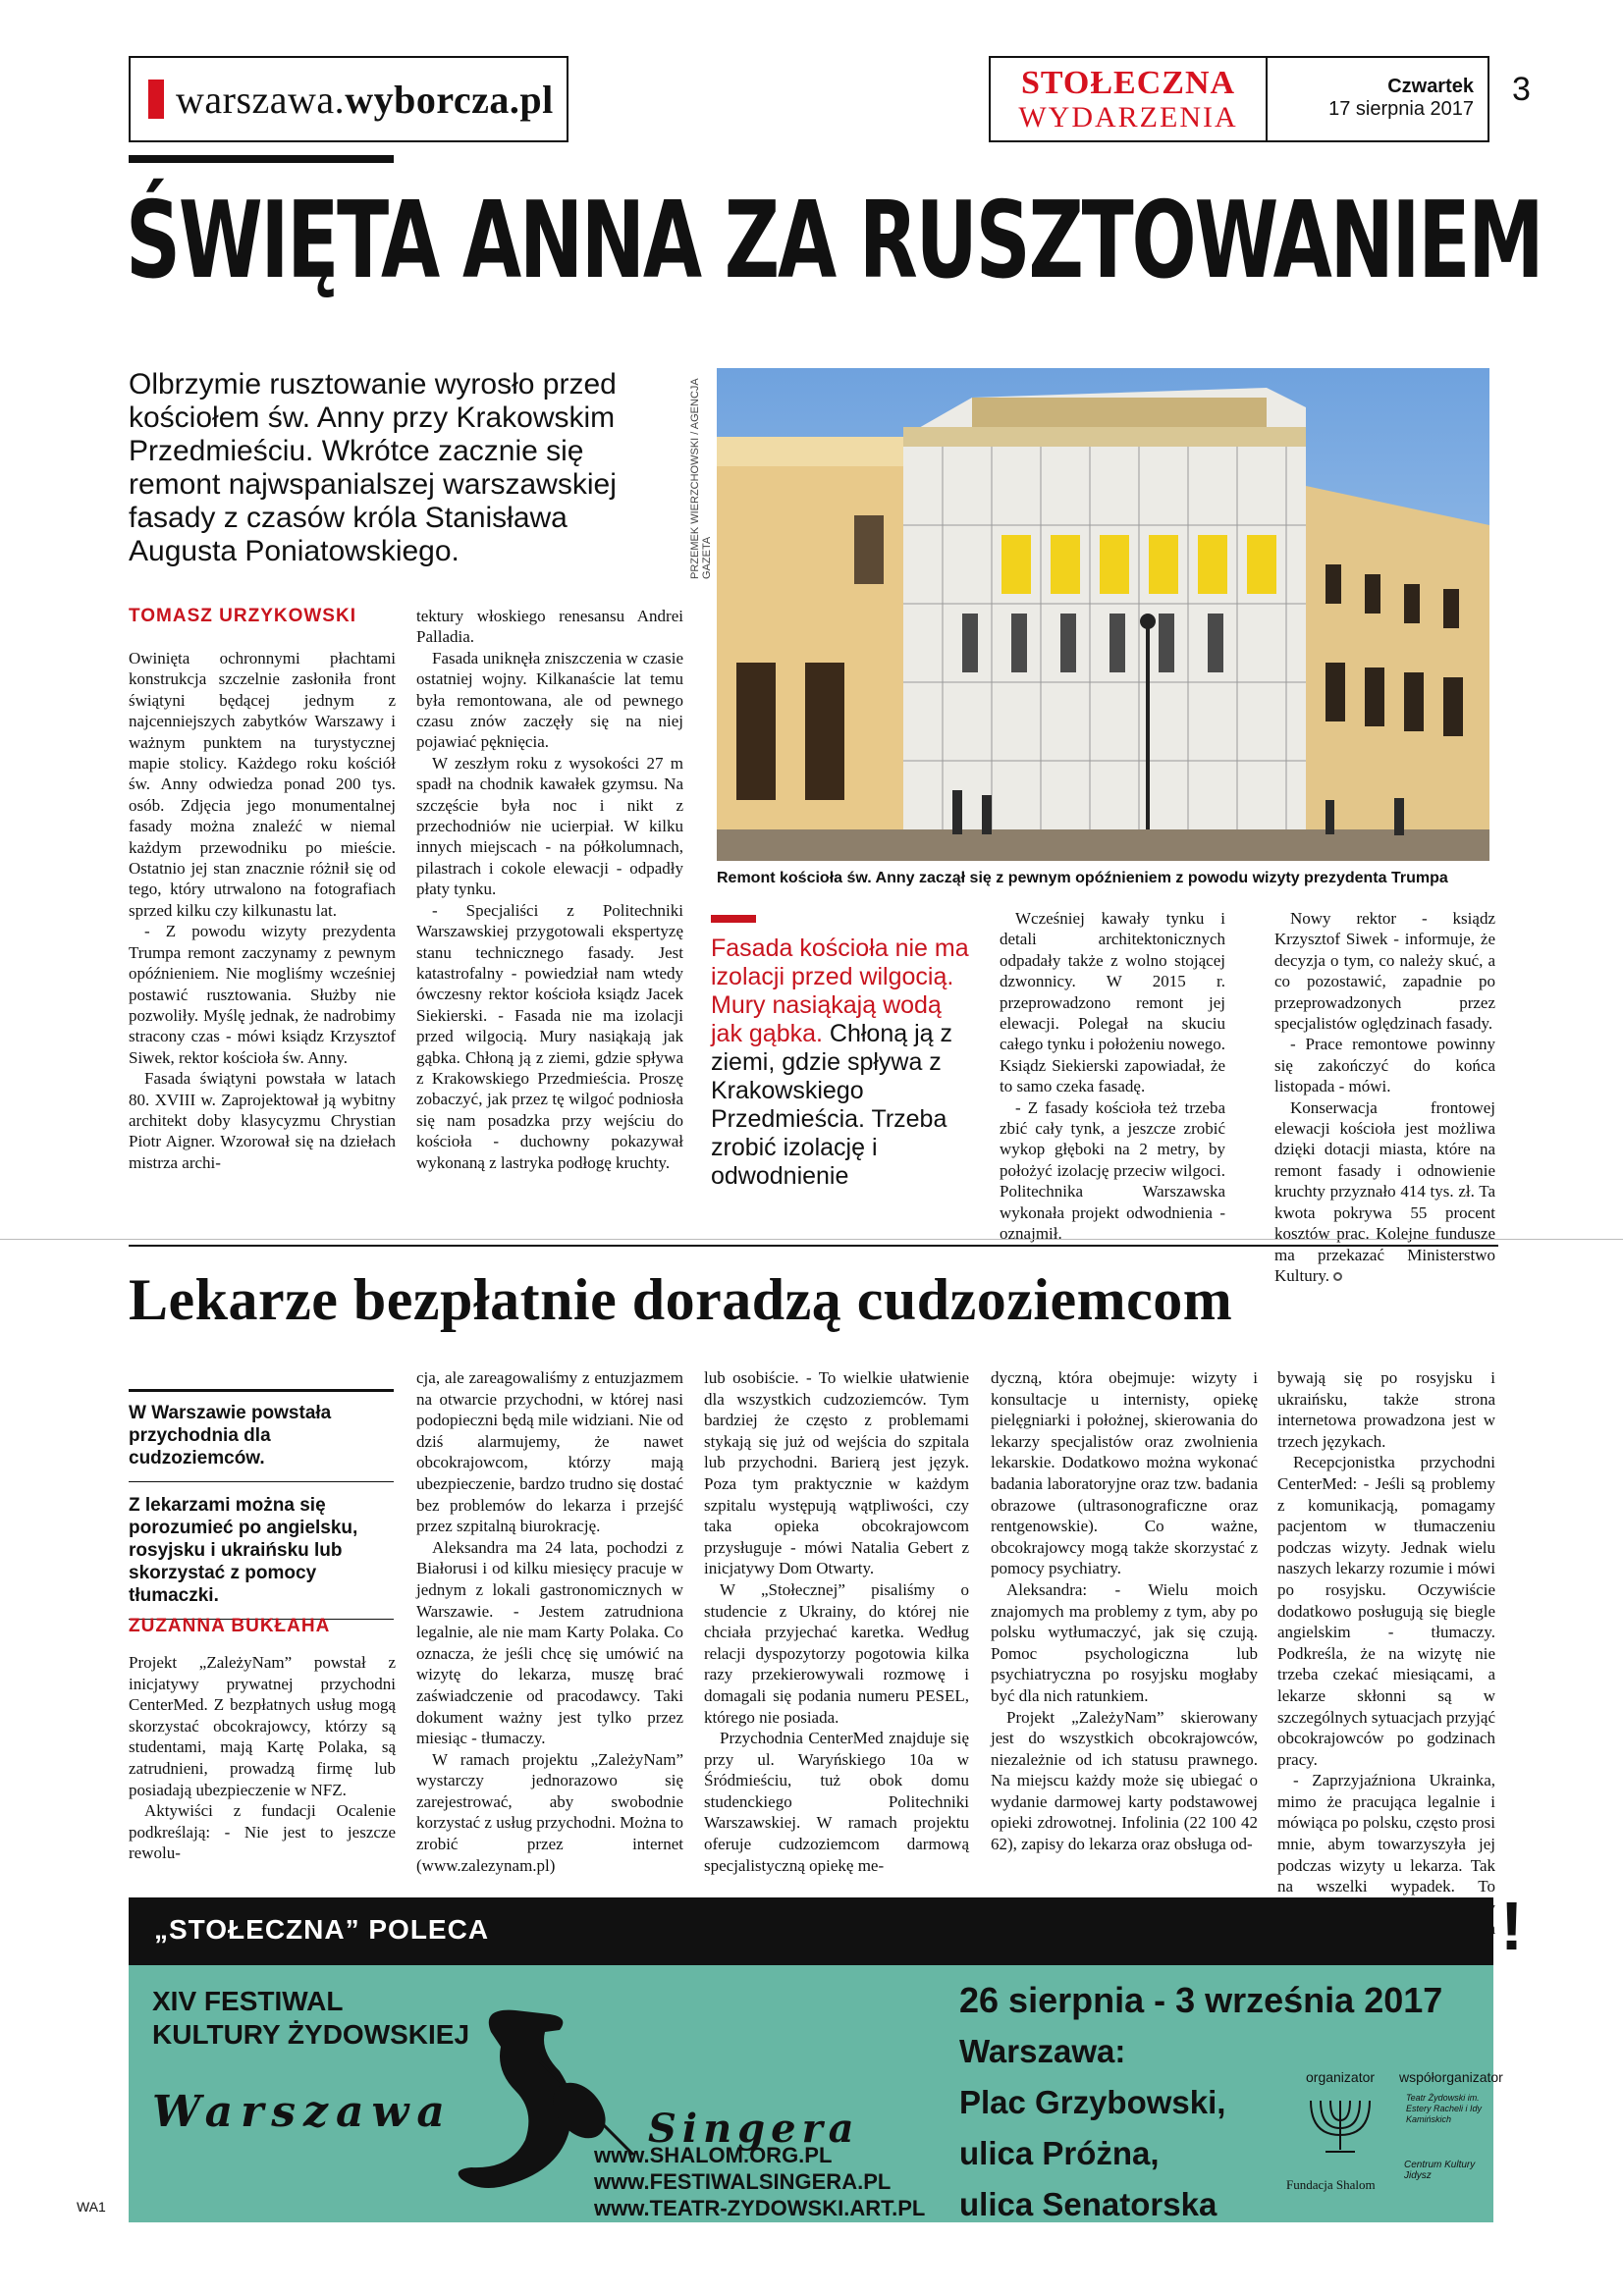 This screenshot has width=1623, height=2296. I want to click on issue-date-text: 17 sierpnia 2017, so click(1401, 109).